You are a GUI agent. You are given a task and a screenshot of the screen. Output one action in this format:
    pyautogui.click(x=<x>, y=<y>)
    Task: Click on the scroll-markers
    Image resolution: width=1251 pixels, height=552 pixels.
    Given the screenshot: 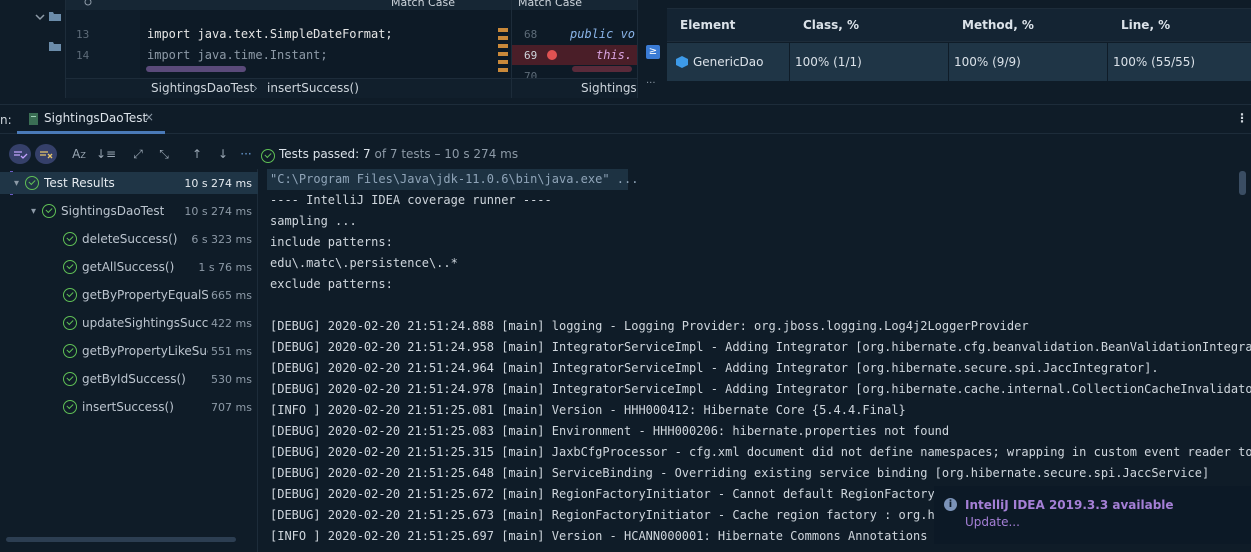 What is the action you would take?
    pyautogui.click(x=503, y=50)
    